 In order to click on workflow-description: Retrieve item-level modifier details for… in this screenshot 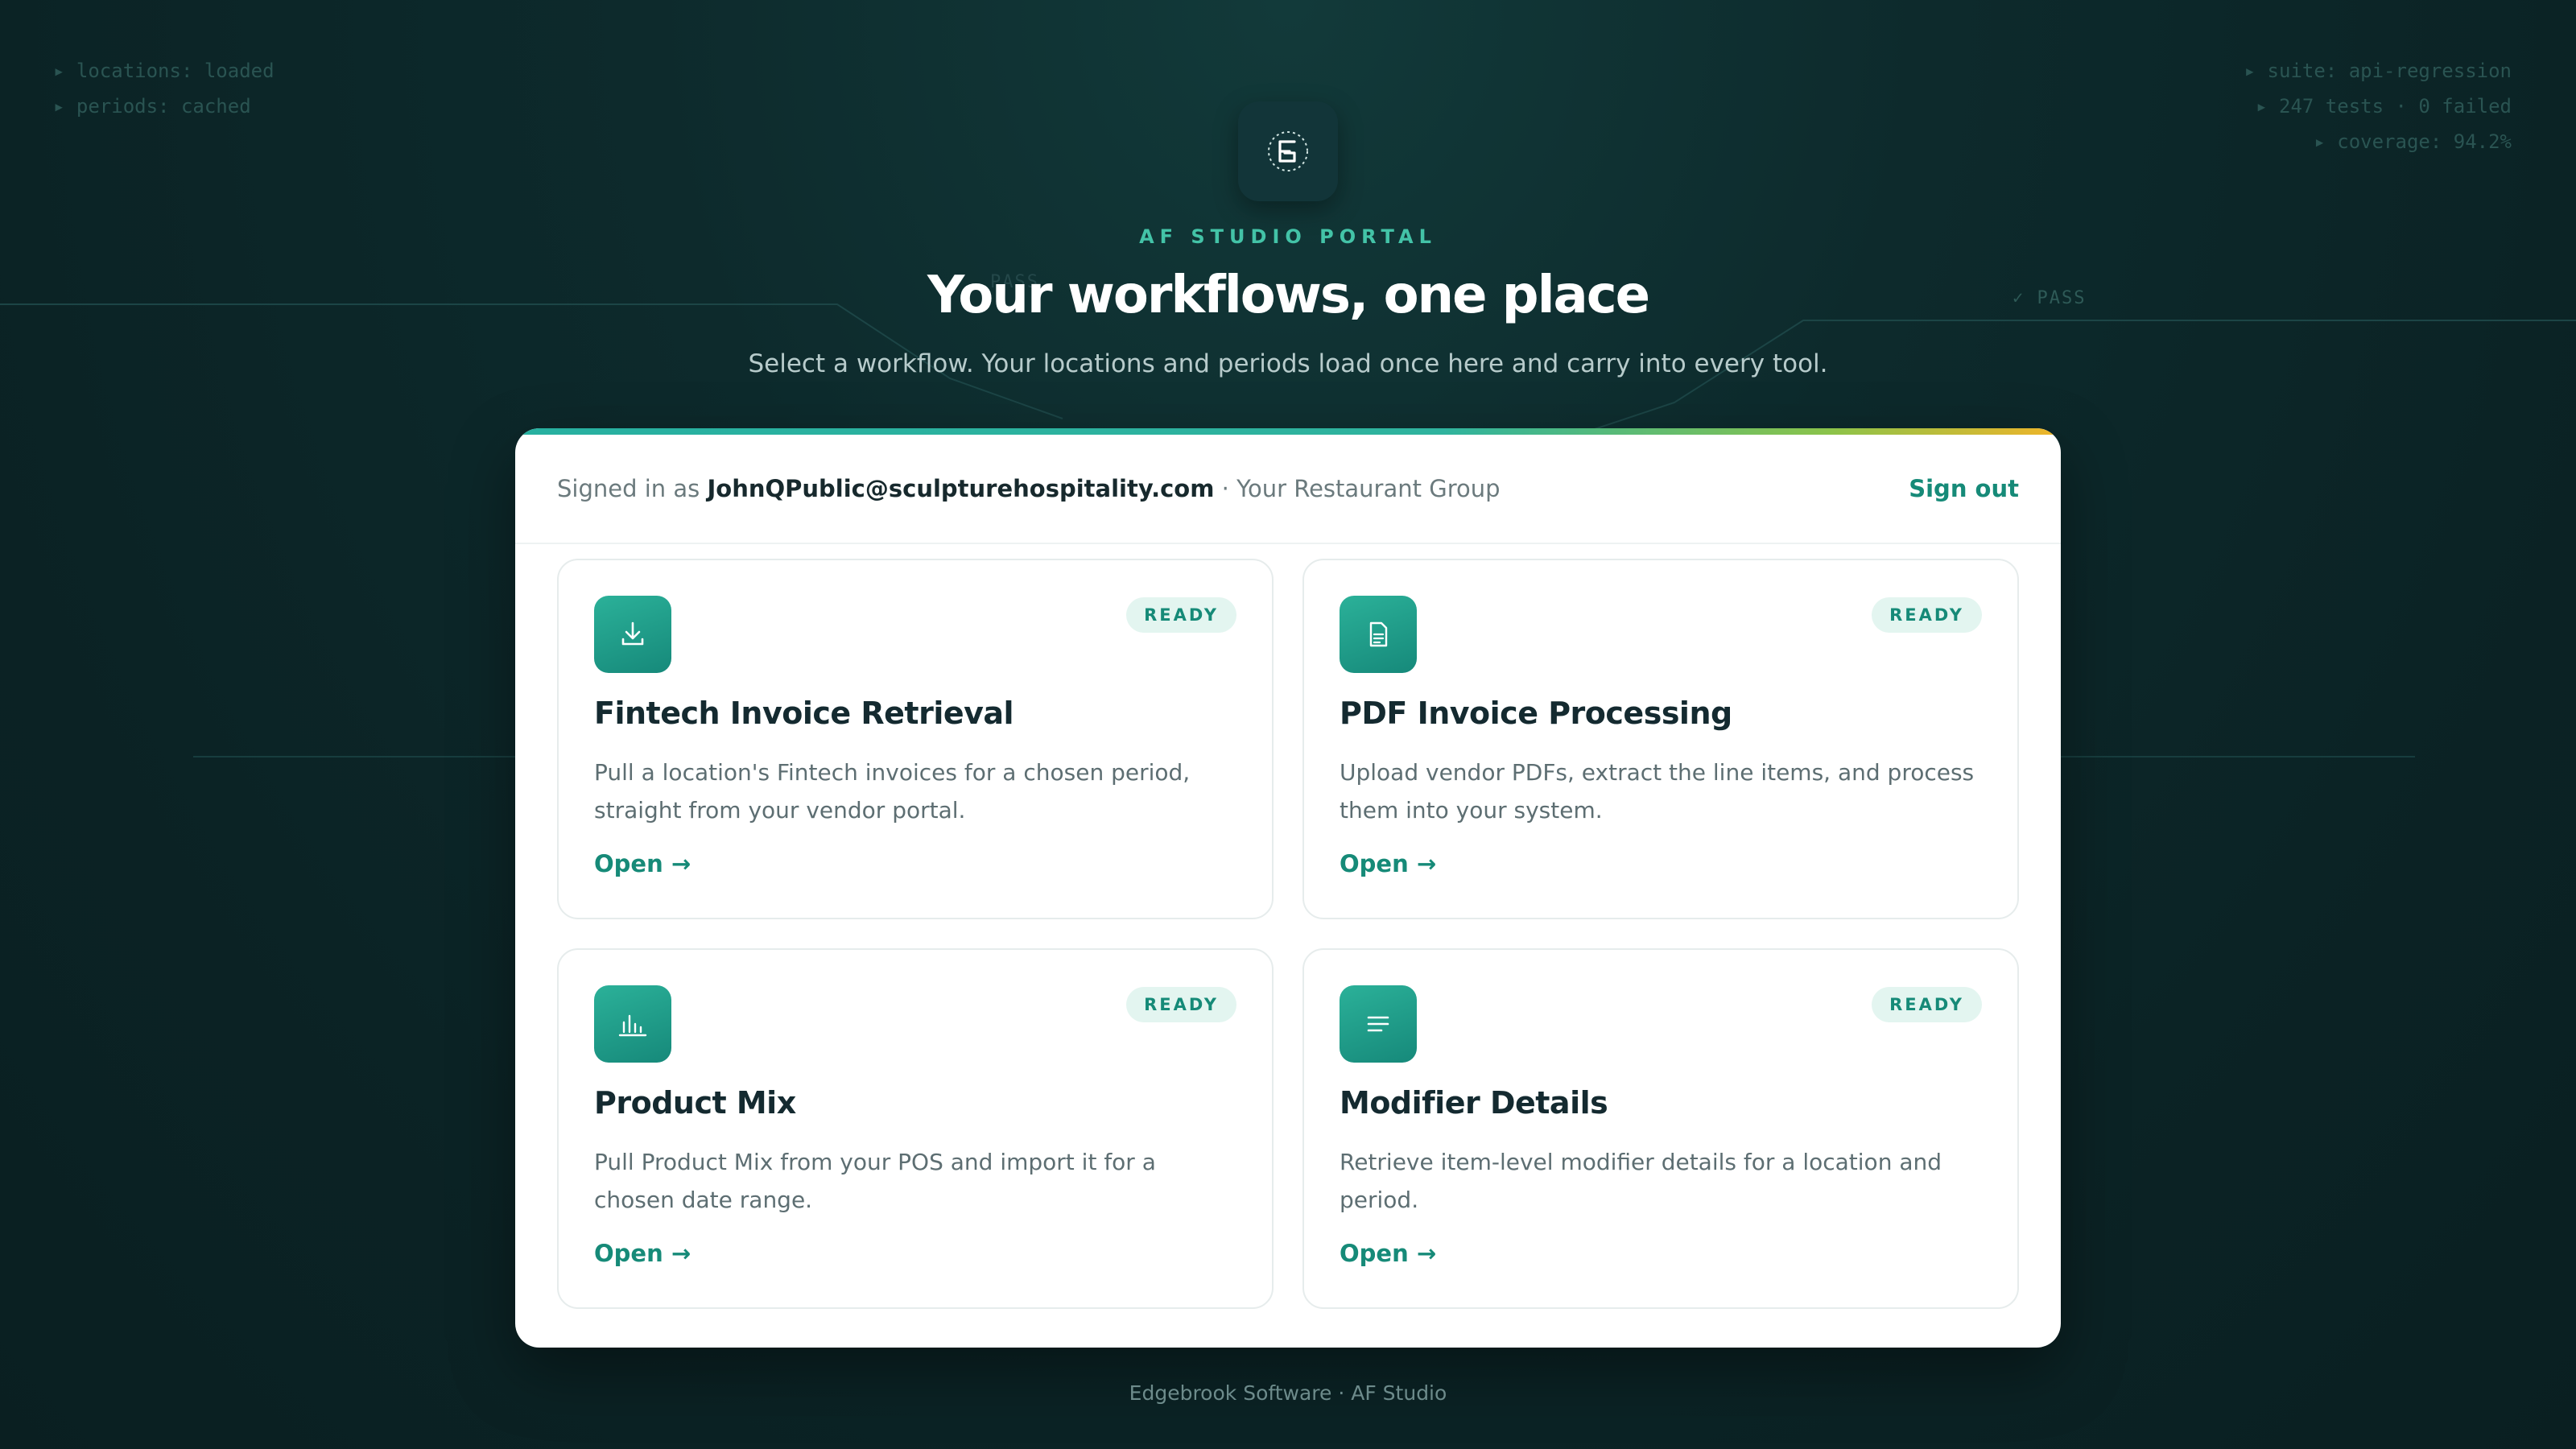, I will do `click(1641, 1181)`.